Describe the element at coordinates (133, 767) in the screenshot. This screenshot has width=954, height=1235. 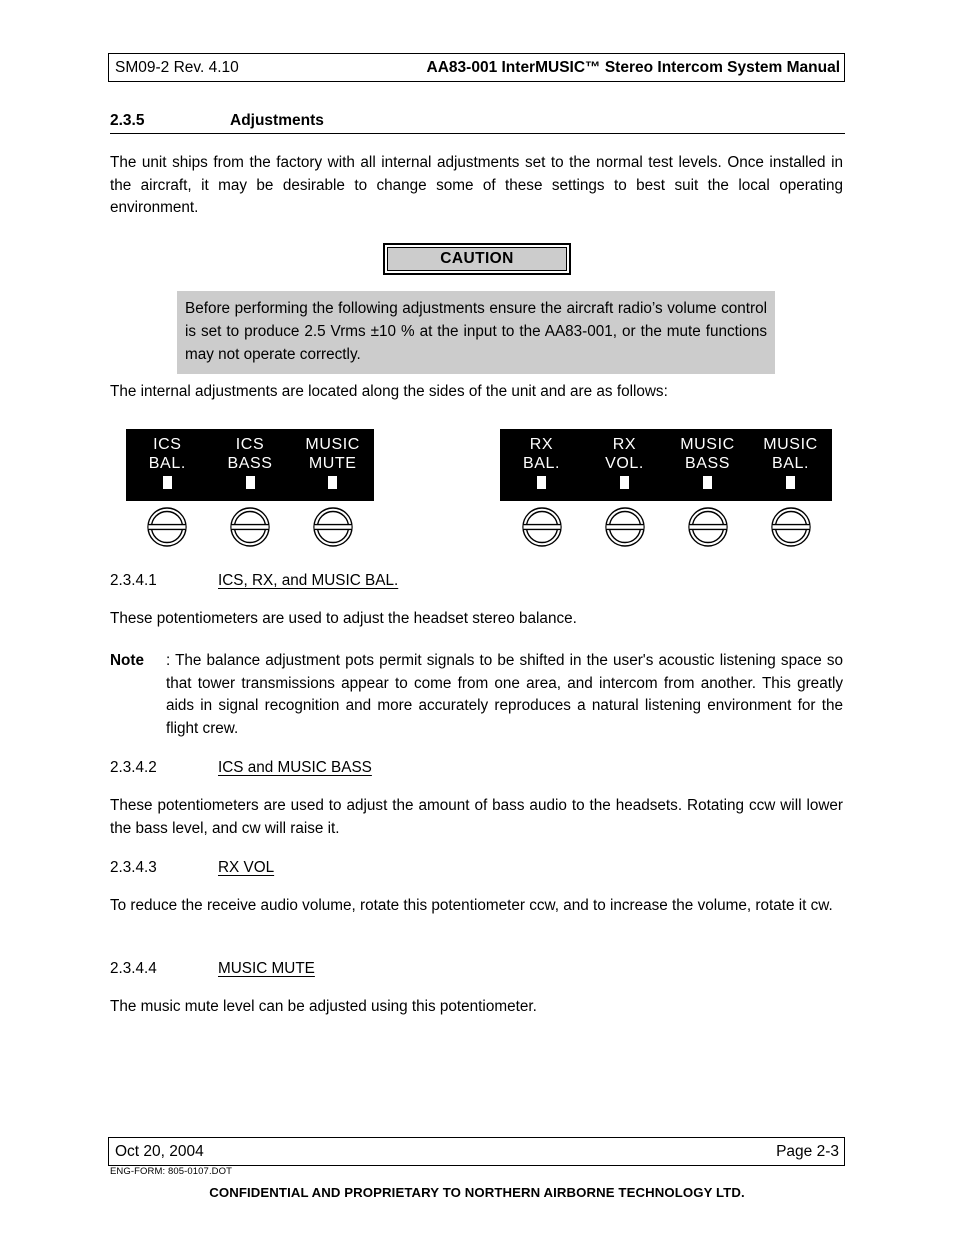
I see `subsection-number: 2.3.4.2` at that location.